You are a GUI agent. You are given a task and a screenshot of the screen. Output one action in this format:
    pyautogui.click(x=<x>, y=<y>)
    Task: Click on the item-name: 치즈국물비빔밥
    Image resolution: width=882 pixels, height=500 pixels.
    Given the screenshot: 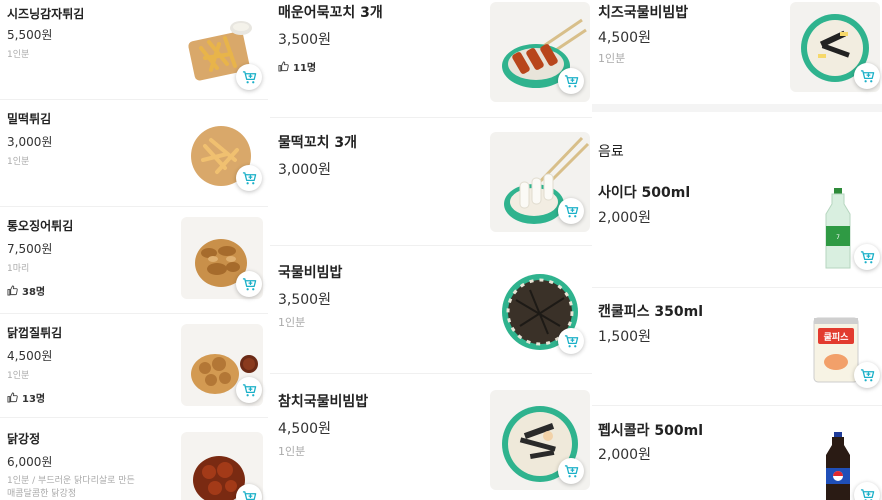 What is the action you would take?
    pyautogui.click(x=643, y=13)
    